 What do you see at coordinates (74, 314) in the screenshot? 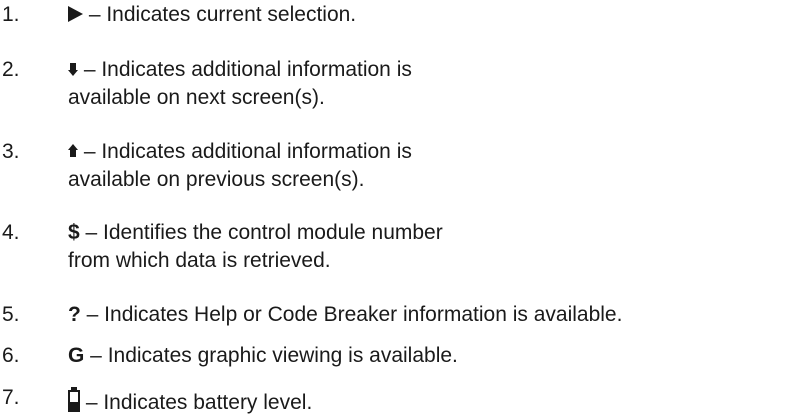
I see `question-mark-icon: ?` at bounding box center [74, 314].